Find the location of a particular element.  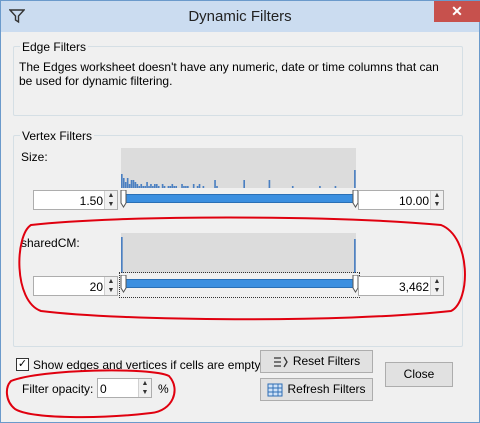

annotation-oval-opacity is located at coordinates (90, 394).